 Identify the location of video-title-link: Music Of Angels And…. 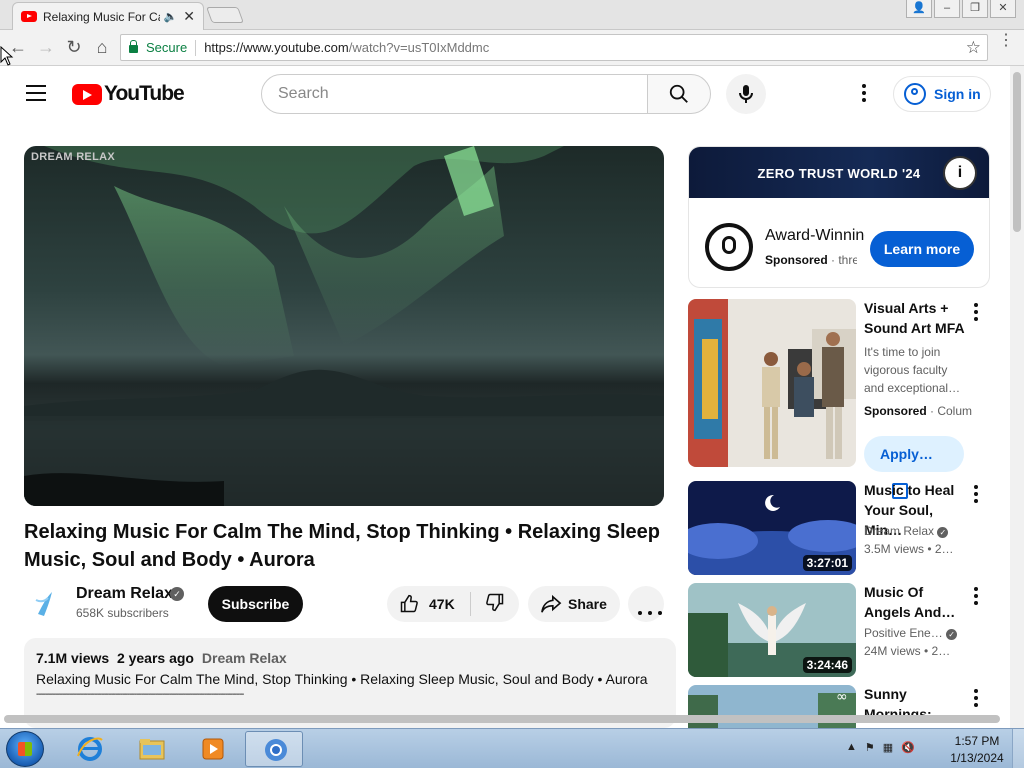
(916, 602).